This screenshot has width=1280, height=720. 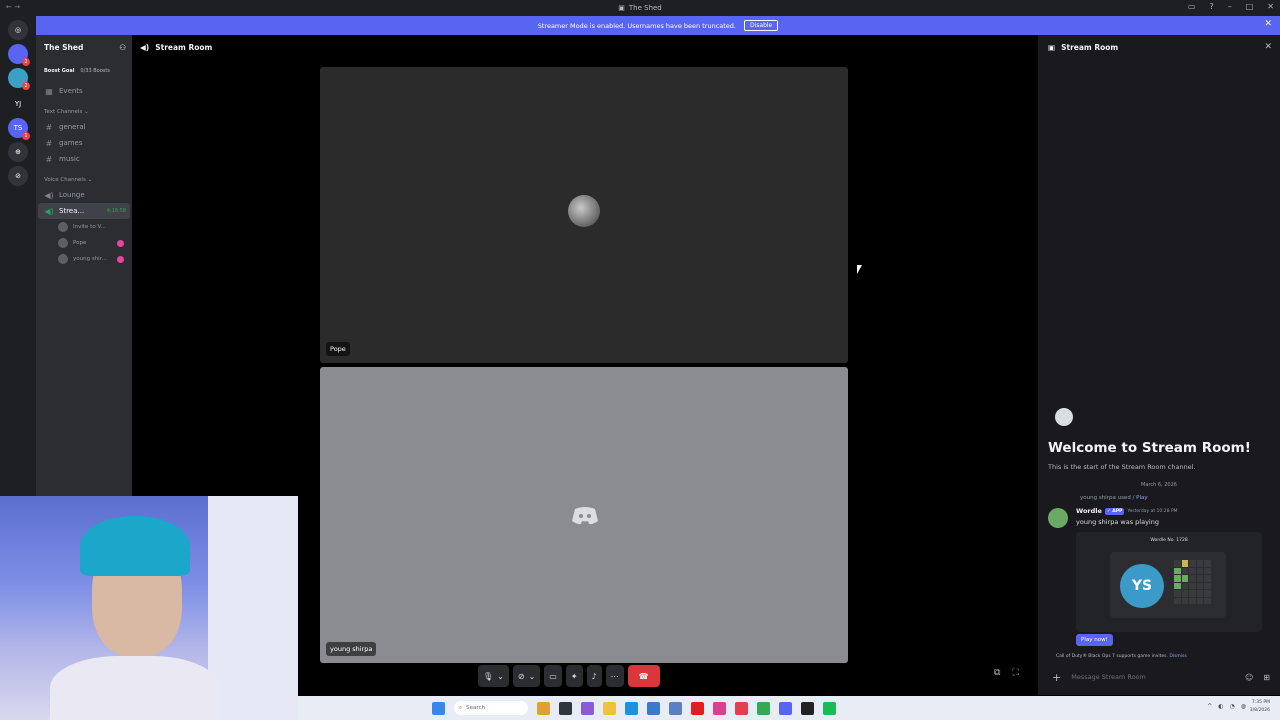 What do you see at coordinates (1089, 511) in the screenshot?
I see `author-name: Wordle` at bounding box center [1089, 511].